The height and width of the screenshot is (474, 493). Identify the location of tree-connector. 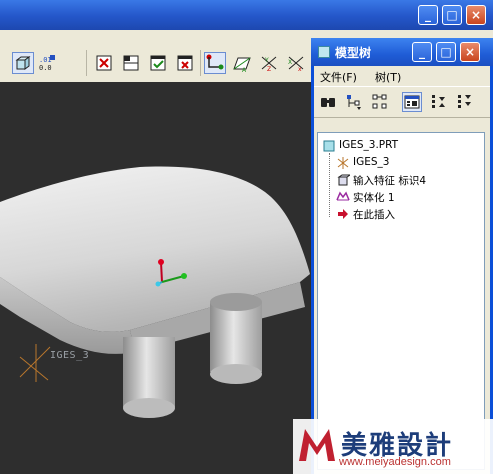
(330, 185).